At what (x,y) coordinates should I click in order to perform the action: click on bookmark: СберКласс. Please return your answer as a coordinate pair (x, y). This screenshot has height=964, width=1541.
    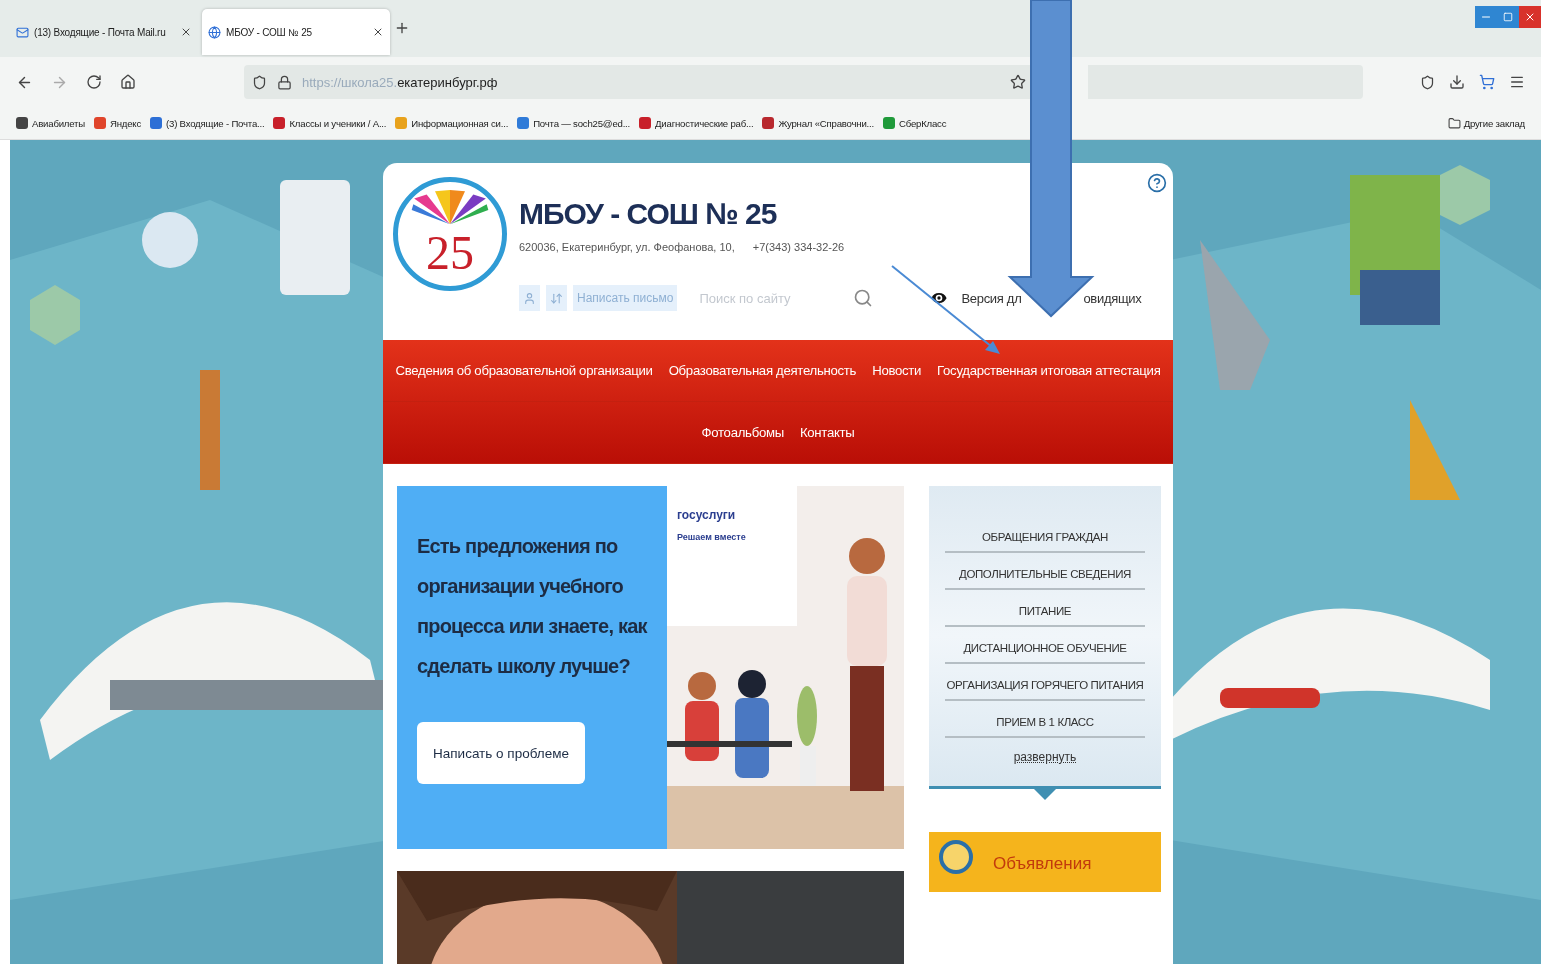
    Looking at the image, I should click on (914, 123).